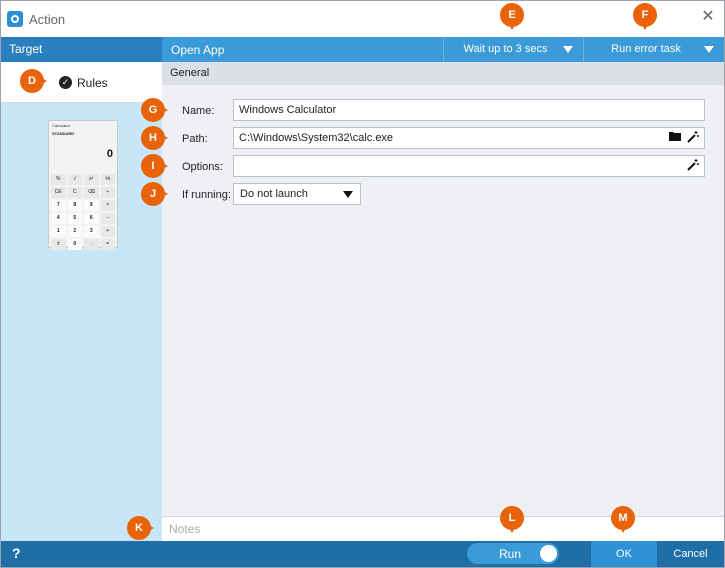 The width and height of the screenshot is (725, 568). What do you see at coordinates (109, 154) in the screenshot?
I see `calculator-display: 0` at bounding box center [109, 154].